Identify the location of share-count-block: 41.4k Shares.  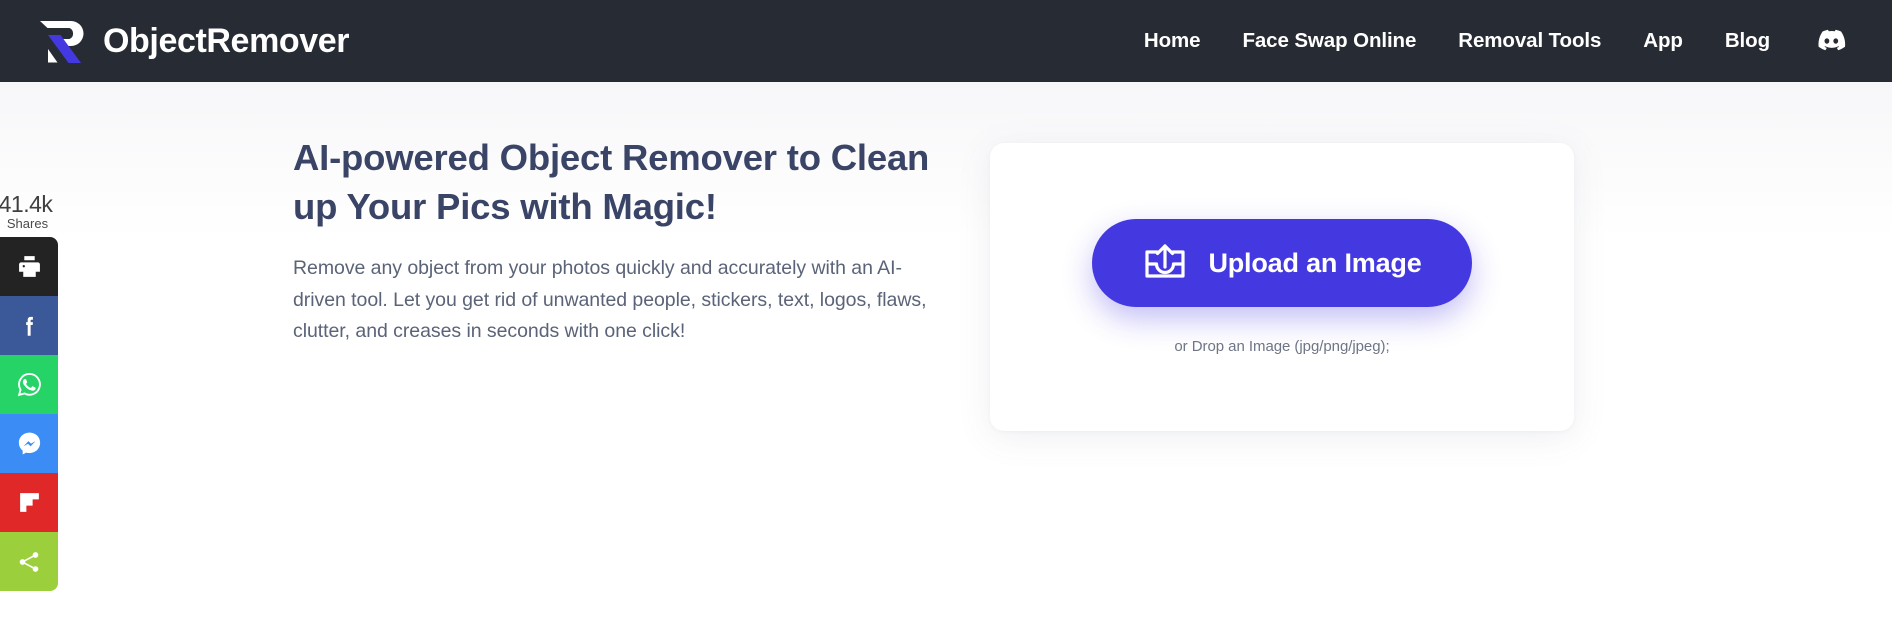
(29, 214).